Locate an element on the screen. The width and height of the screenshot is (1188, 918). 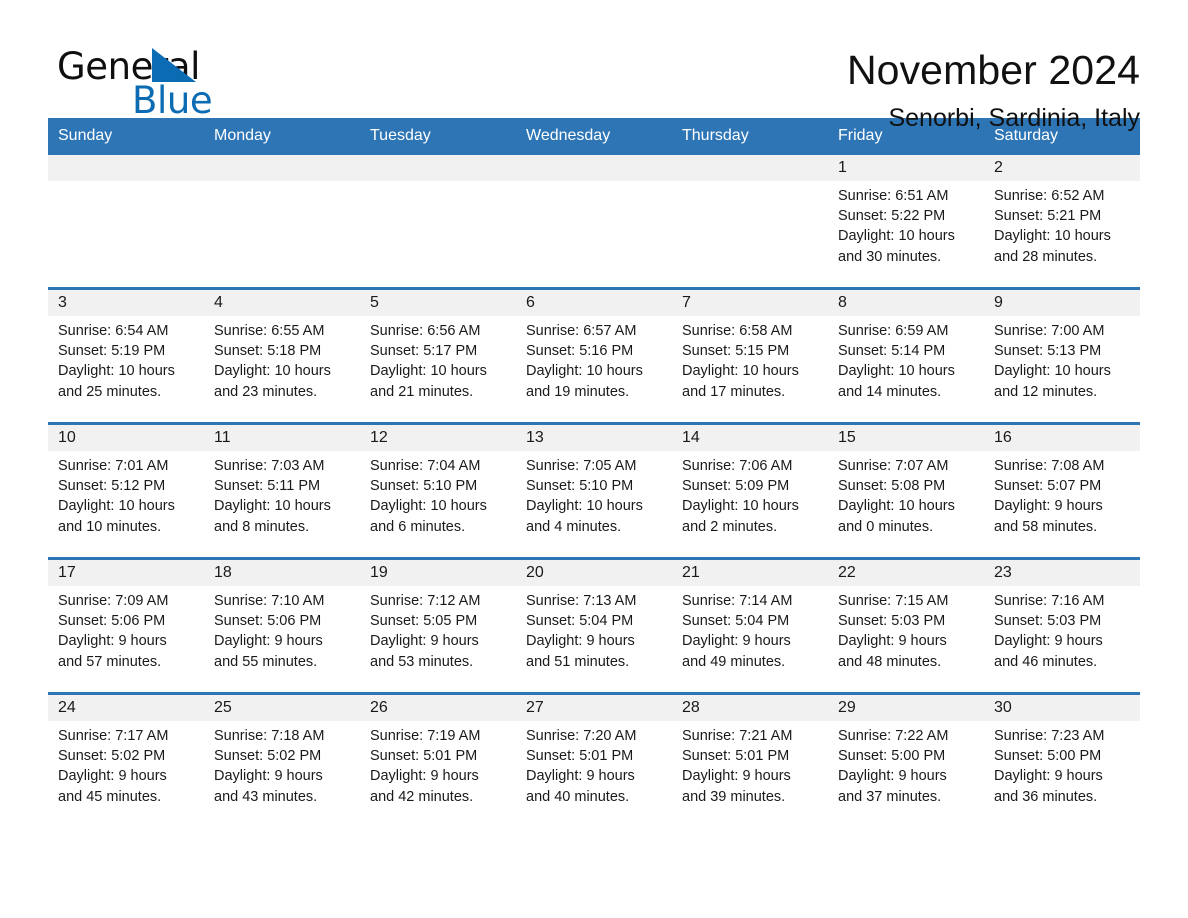
weekday-header-tuesday: Tuesday is located at coordinates (400, 135).